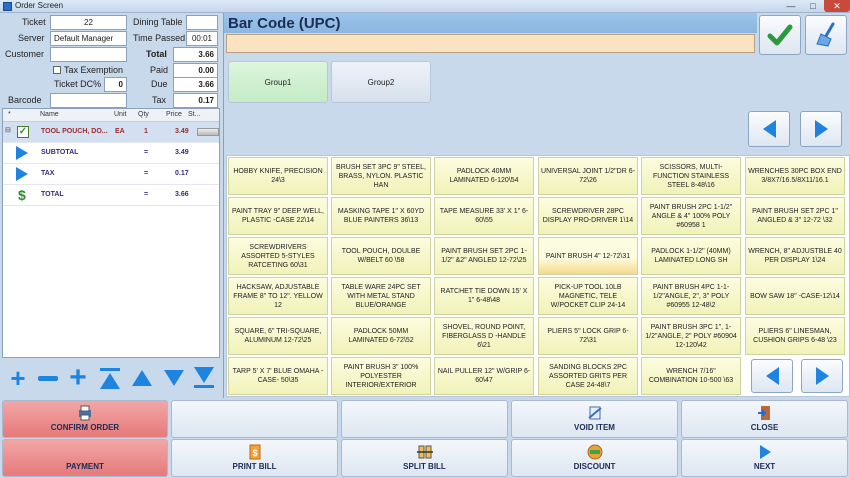 The image size is (850, 478). What do you see at coordinates (110, 378) in the screenshot?
I see `arrow-top-icon` at bounding box center [110, 378].